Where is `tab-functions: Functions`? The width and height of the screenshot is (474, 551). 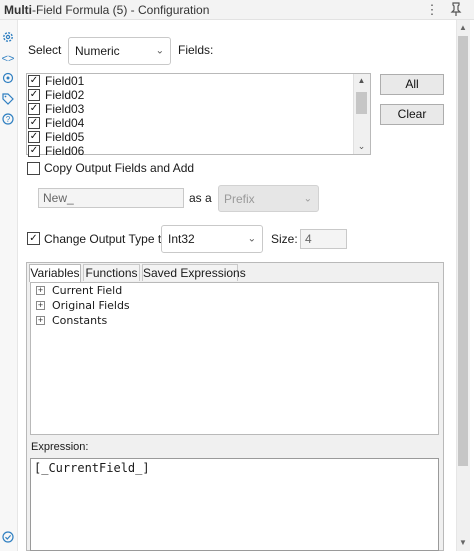
tab-functions: Functions is located at coordinates (111, 272).